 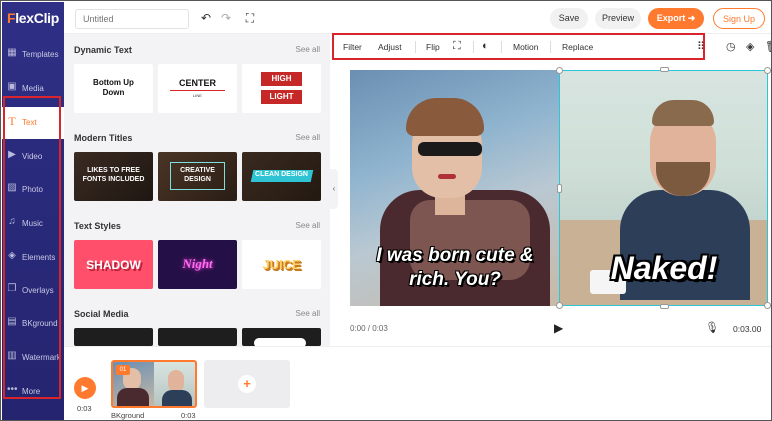 I want to click on sidebar-item-overlays: ❐ Overlays, so click(x=33, y=291).